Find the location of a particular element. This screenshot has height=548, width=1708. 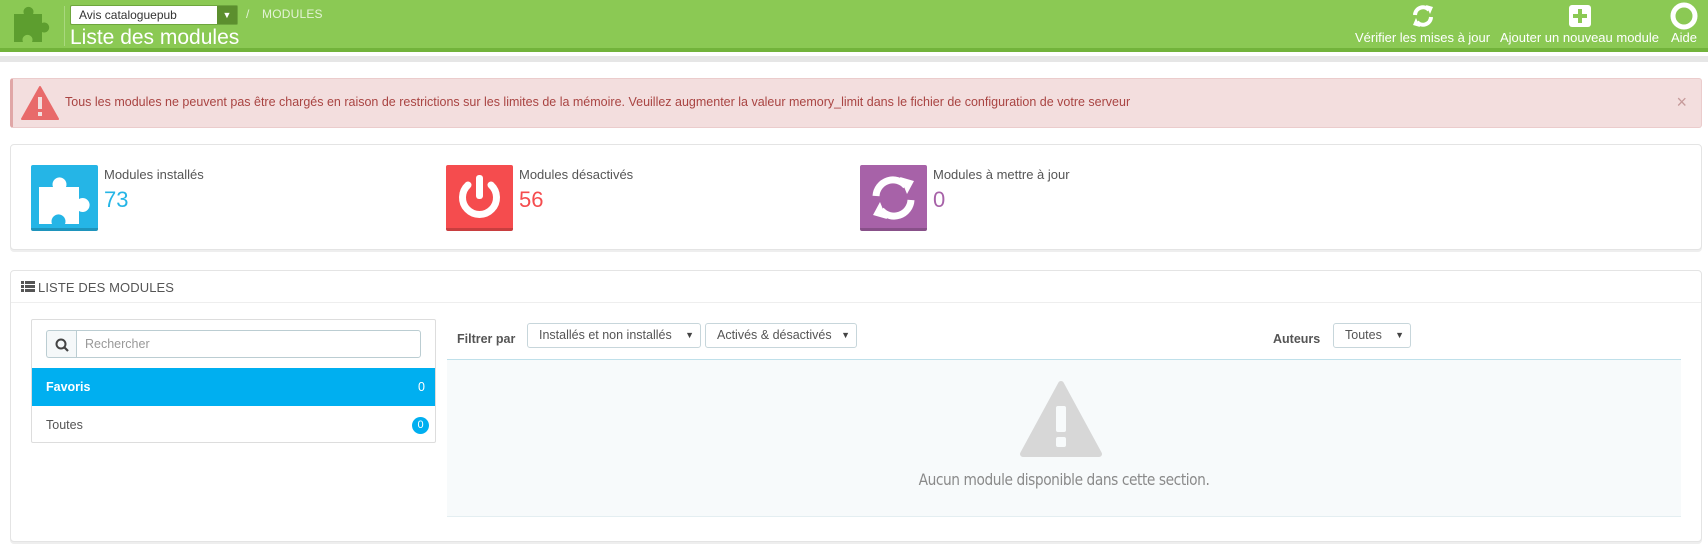

category-count: 0 is located at coordinates (421, 387).